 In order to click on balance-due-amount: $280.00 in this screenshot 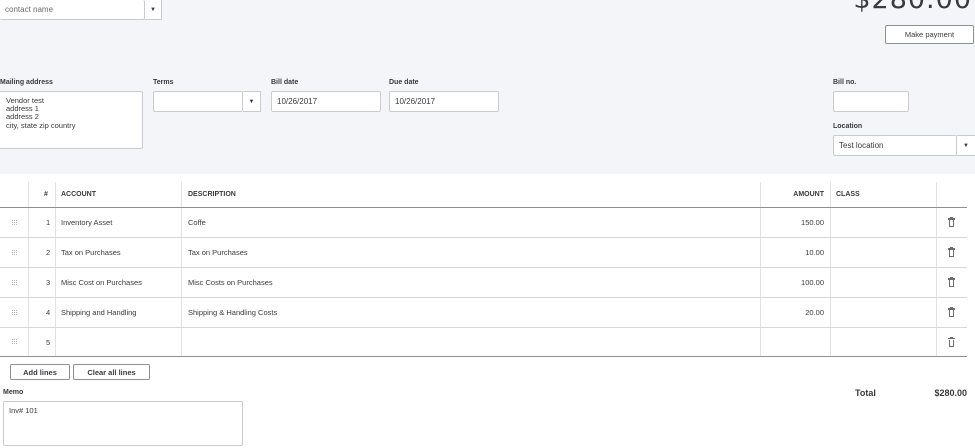, I will do `click(912, 7)`.